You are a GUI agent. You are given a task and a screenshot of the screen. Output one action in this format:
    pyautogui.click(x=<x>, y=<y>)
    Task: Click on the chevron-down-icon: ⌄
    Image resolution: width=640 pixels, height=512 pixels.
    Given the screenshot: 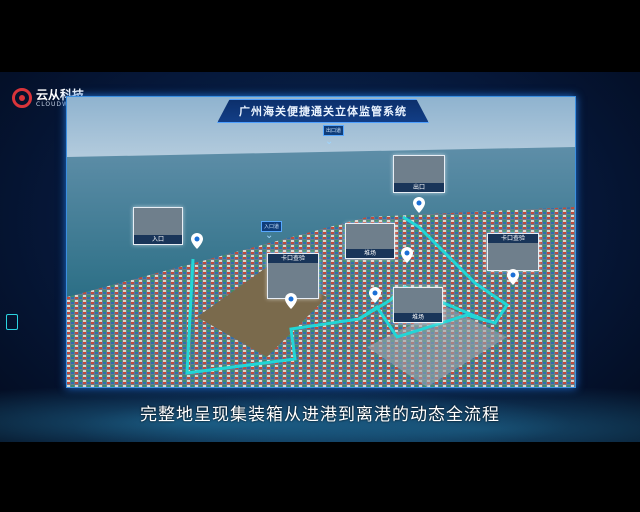 What is the action you would take?
    pyautogui.click(x=329, y=141)
    